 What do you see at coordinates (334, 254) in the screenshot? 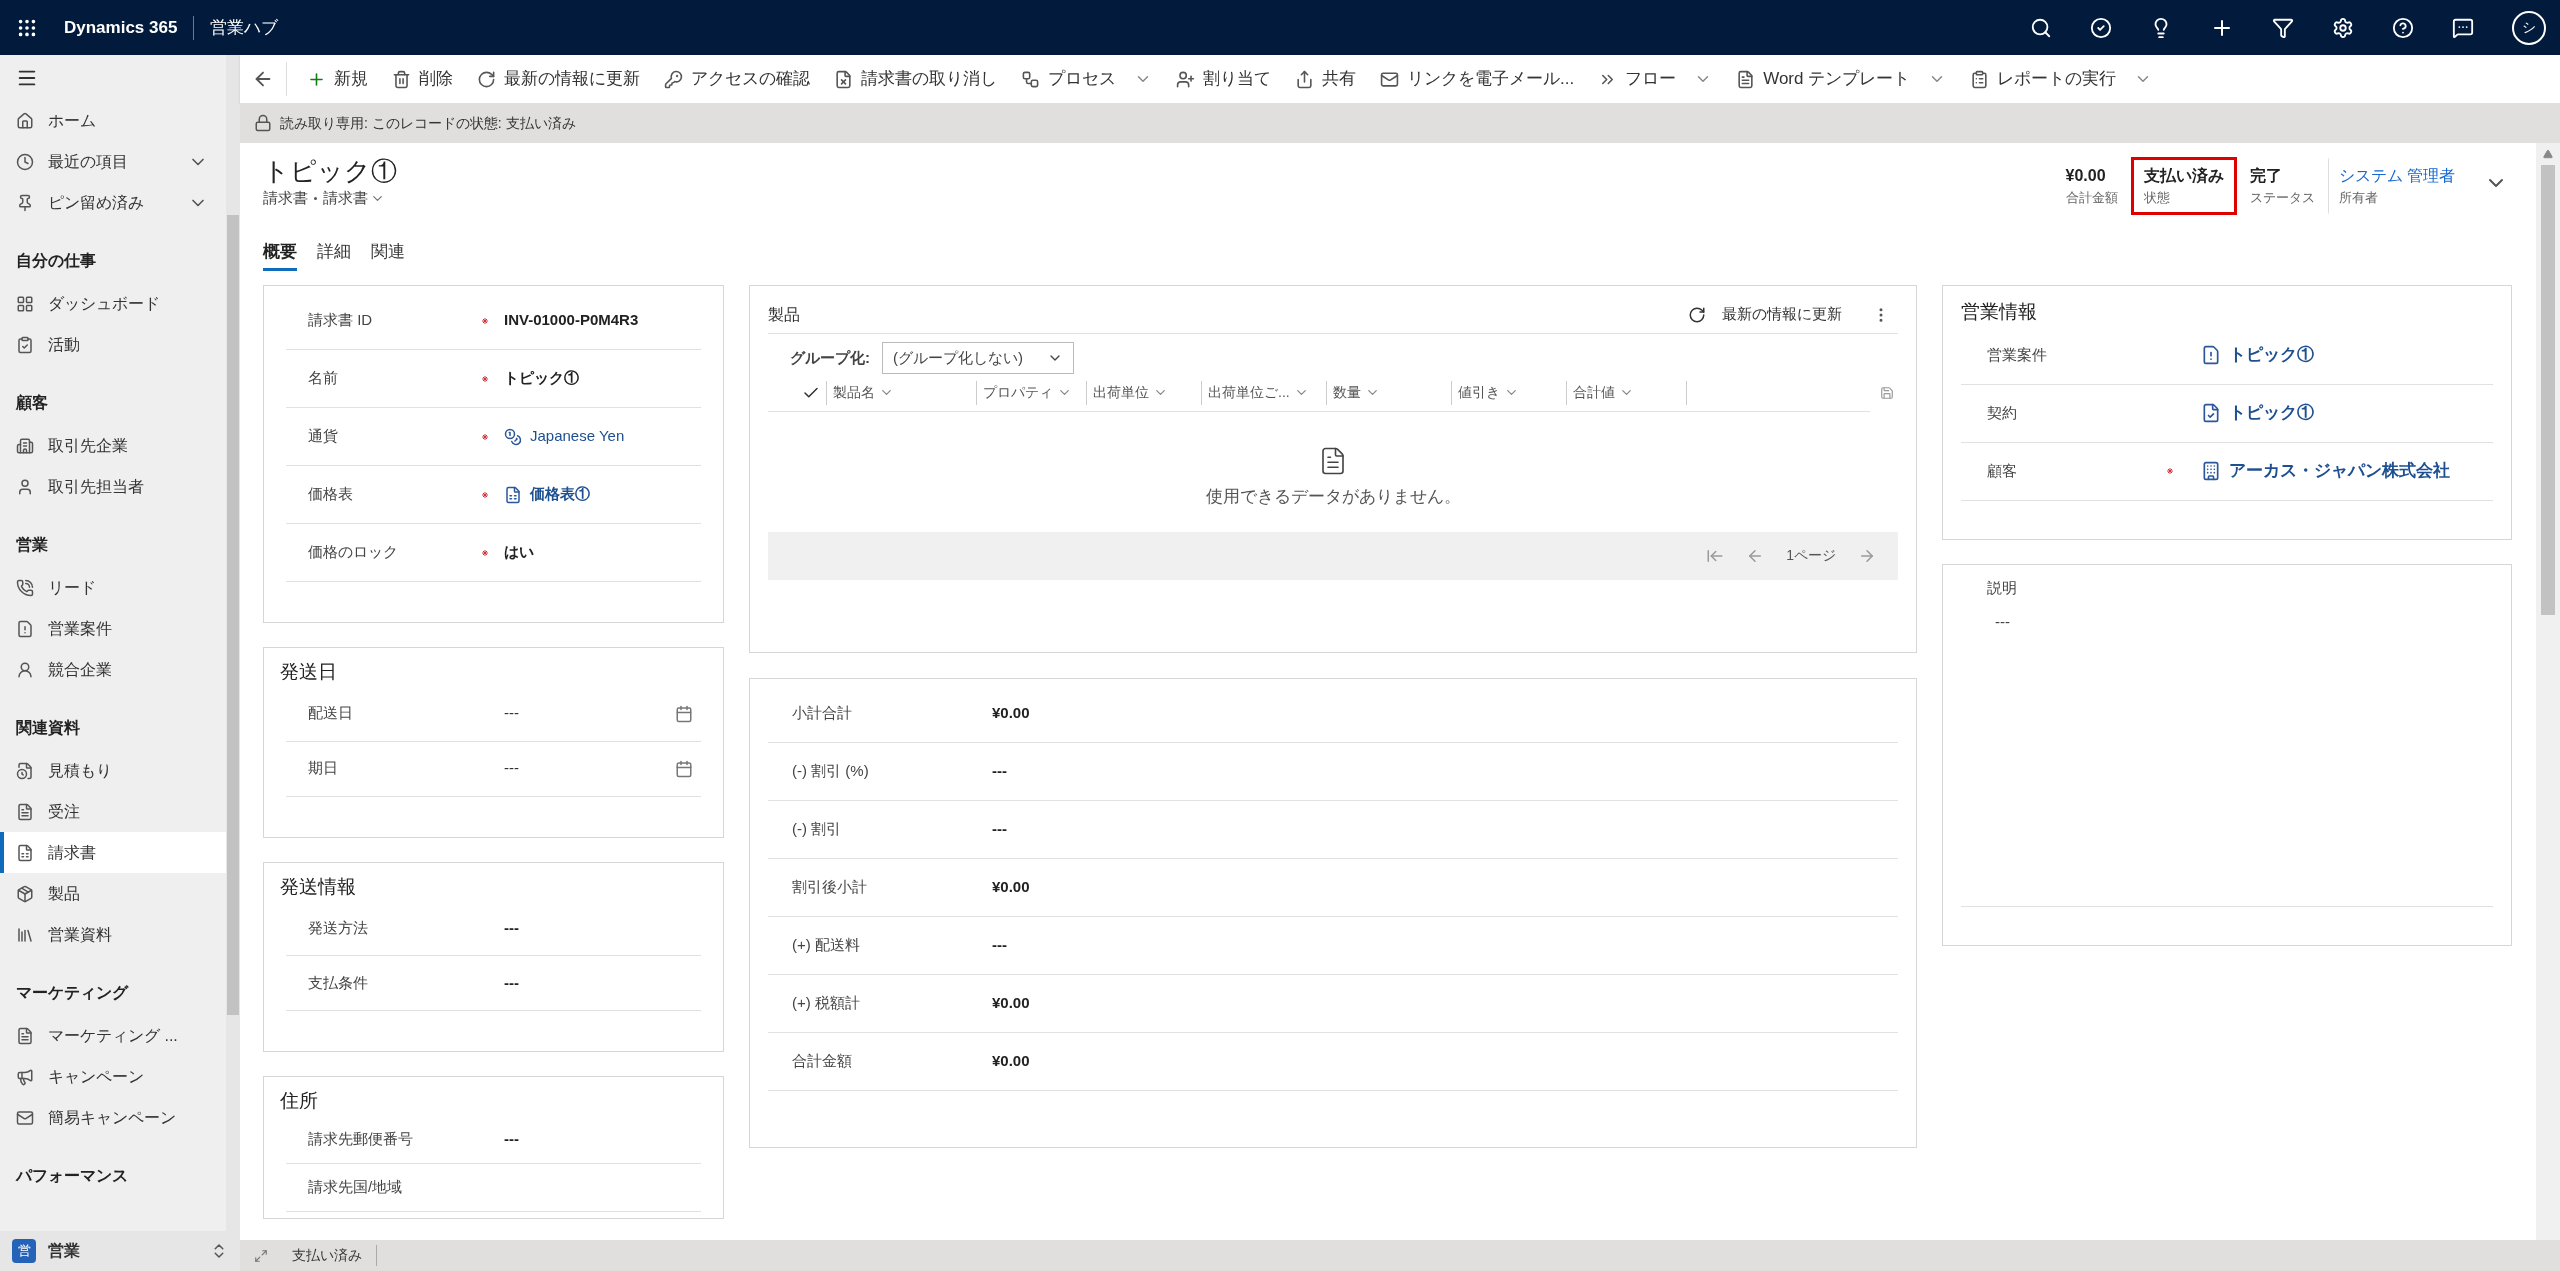
I see `tab: 詳細` at bounding box center [334, 254].